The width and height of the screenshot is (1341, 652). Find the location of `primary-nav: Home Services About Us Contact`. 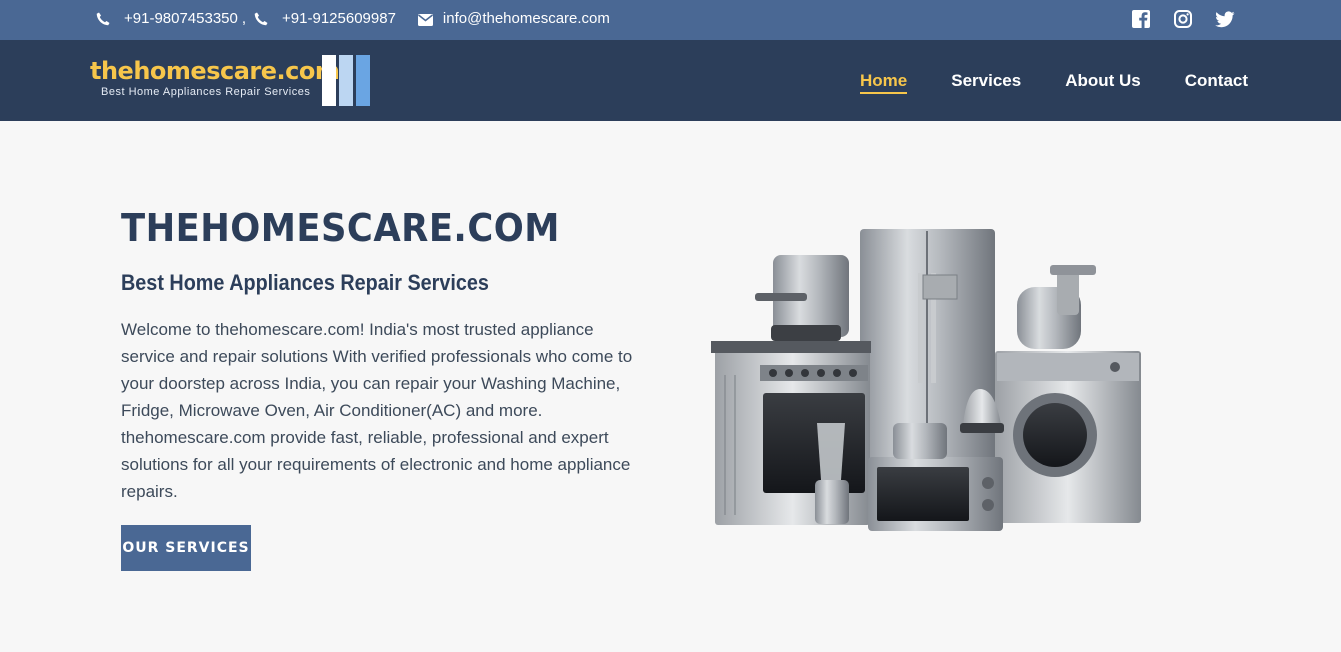

primary-nav: Home Services About Us Contact is located at coordinates (1054, 82).